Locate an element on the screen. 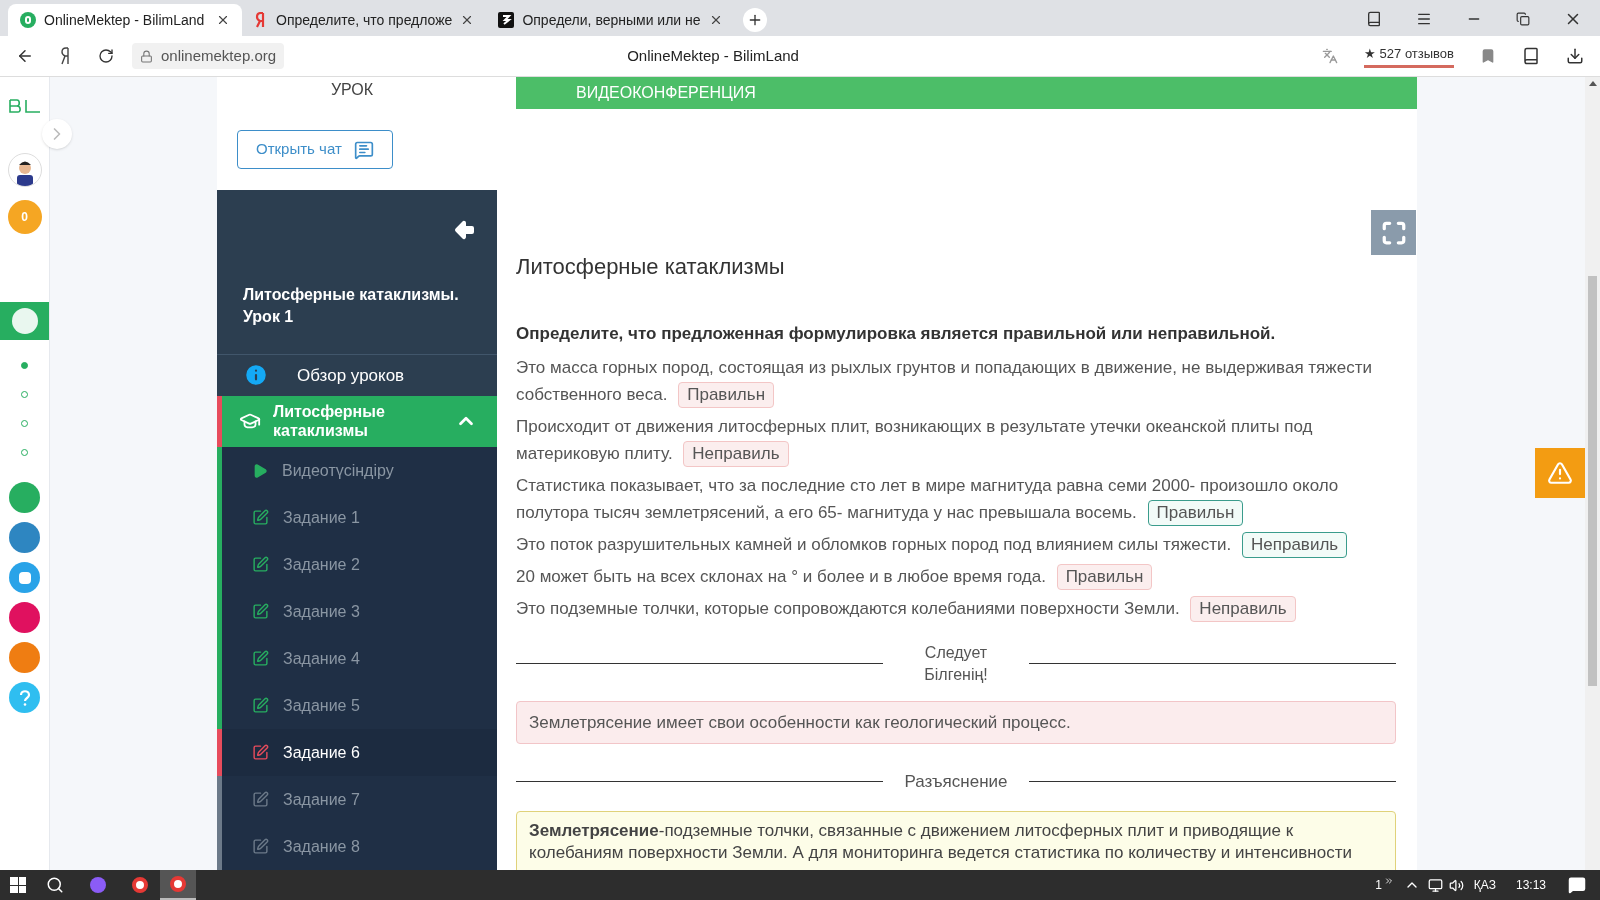 The height and width of the screenshot is (900, 1600). statement-text: Это поток разрушительных камней и обломков горных пород под влиянием силы тяжести. Неправиль is located at coordinates (956, 544).